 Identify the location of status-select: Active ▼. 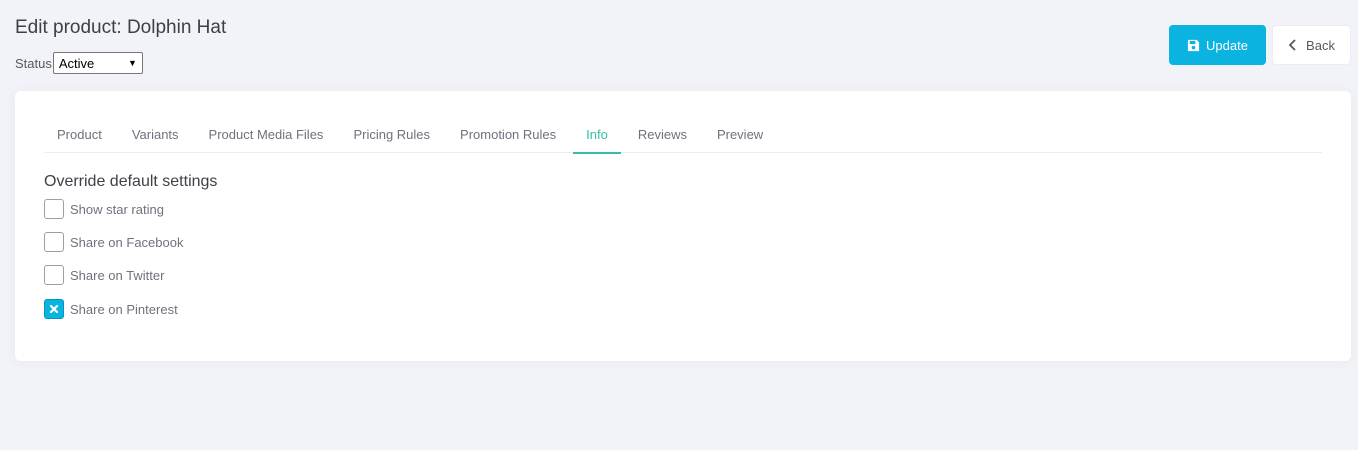
(97, 63).